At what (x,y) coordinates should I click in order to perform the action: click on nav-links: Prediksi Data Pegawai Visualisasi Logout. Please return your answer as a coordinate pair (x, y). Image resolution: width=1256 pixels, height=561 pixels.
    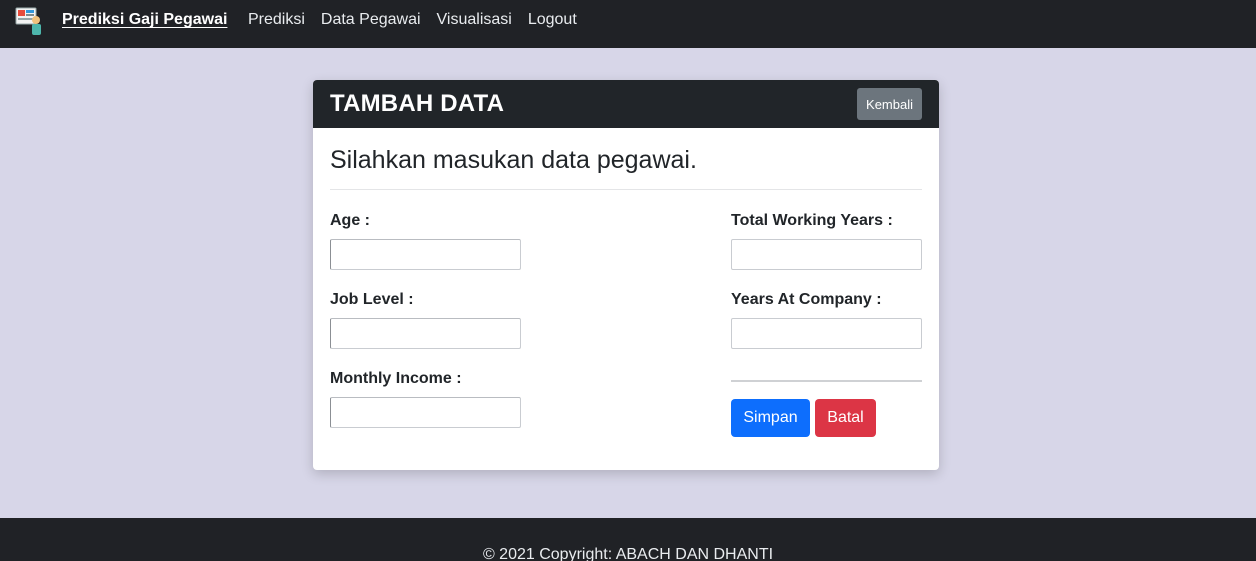
    Looking at the image, I should click on (412, 20).